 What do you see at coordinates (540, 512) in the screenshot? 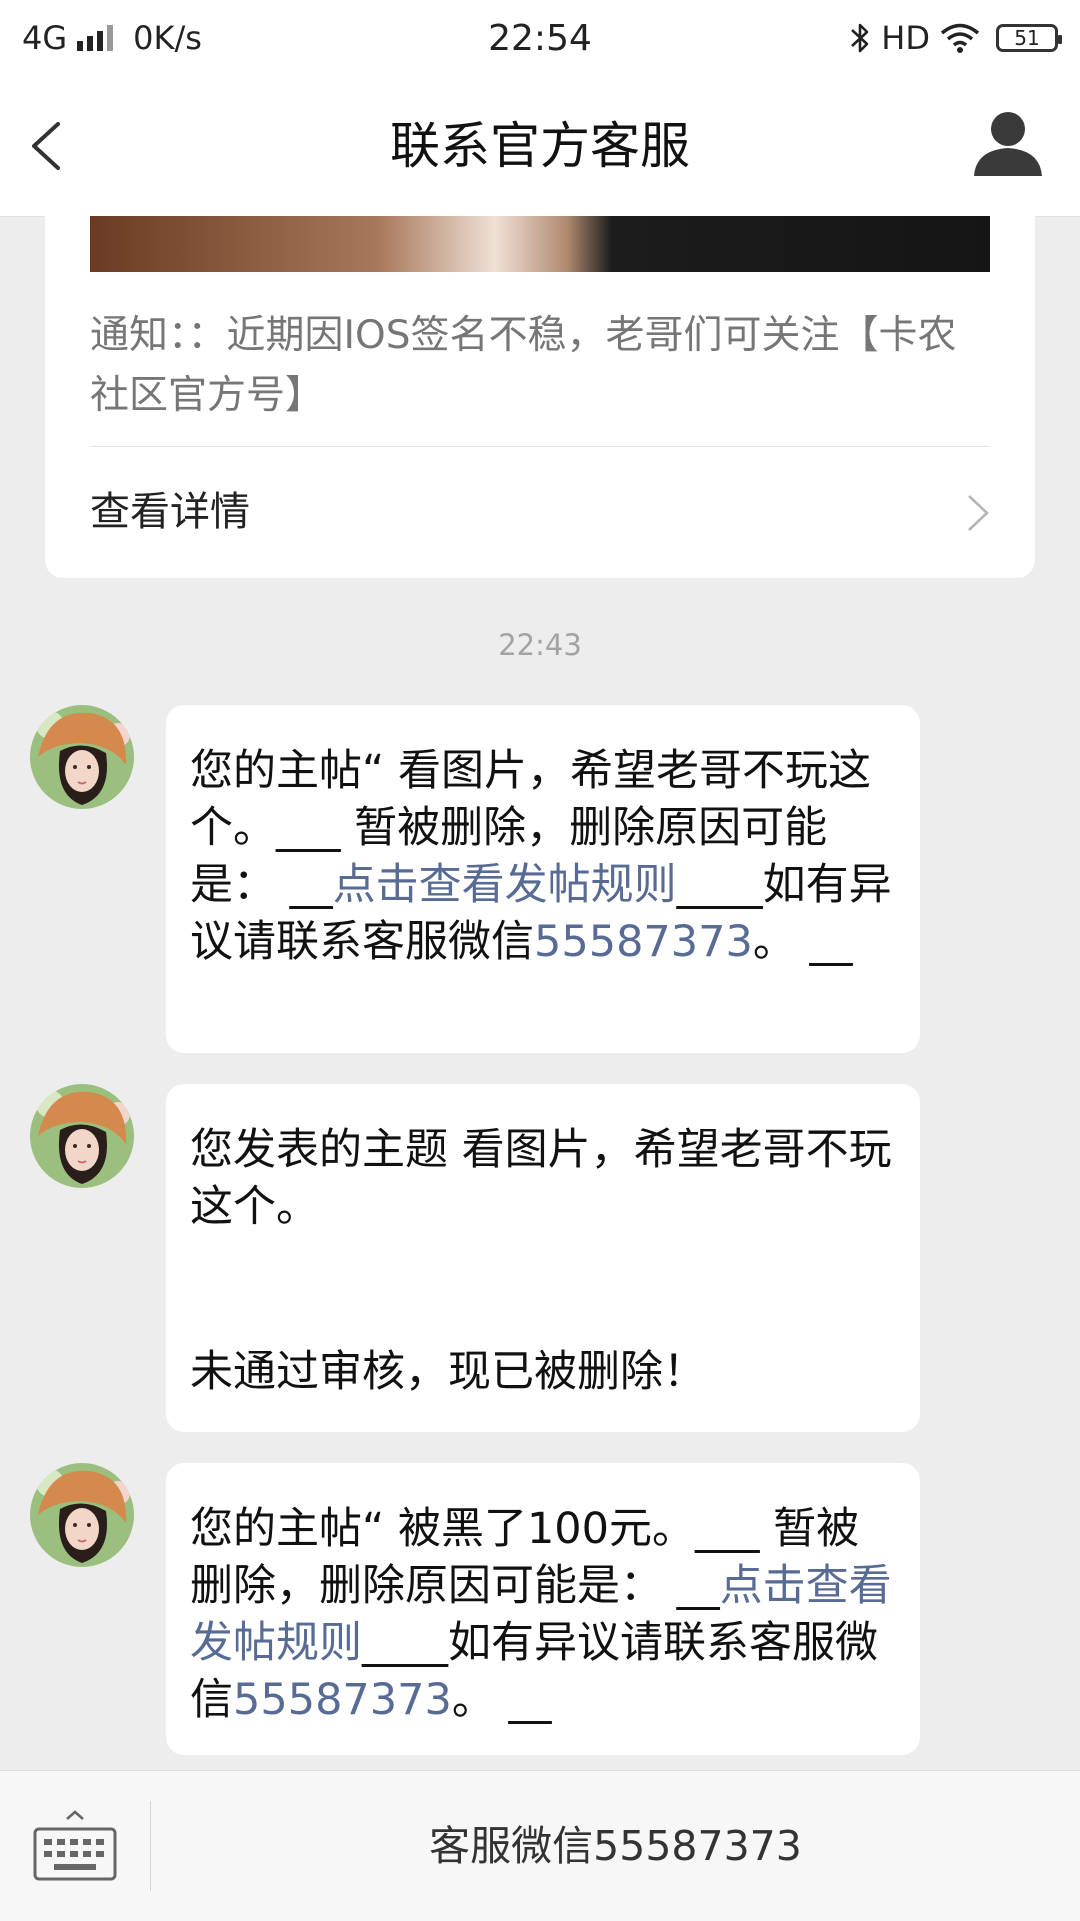
I see `view-details-row: 查看详情` at bounding box center [540, 512].